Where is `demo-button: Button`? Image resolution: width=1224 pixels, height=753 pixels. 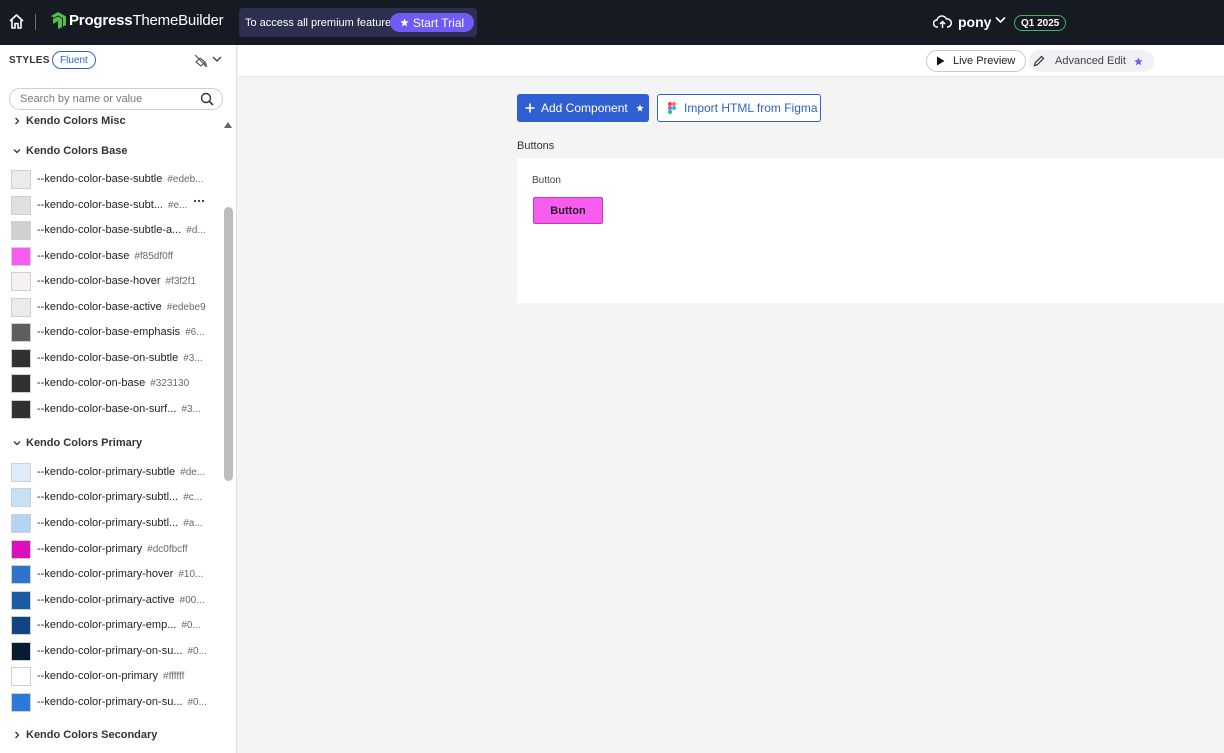 demo-button: Button is located at coordinates (568, 210).